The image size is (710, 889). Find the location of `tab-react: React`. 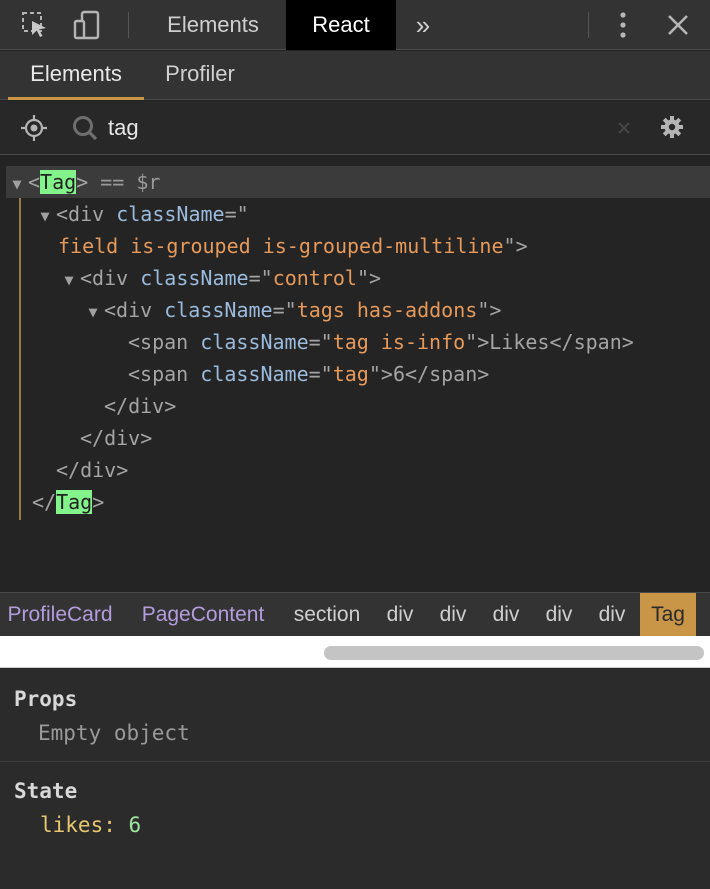

tab-react: React is located at coordinates (341, 25).